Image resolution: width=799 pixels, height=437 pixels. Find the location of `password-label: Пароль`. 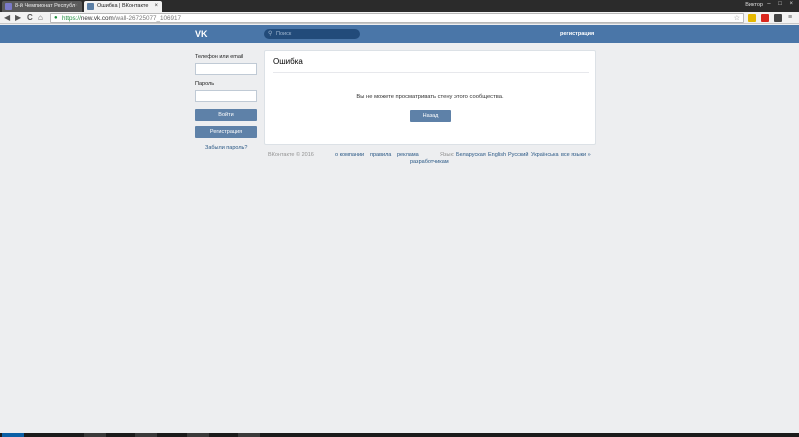

password-label: Пароль is located at coordinates (205, 84).